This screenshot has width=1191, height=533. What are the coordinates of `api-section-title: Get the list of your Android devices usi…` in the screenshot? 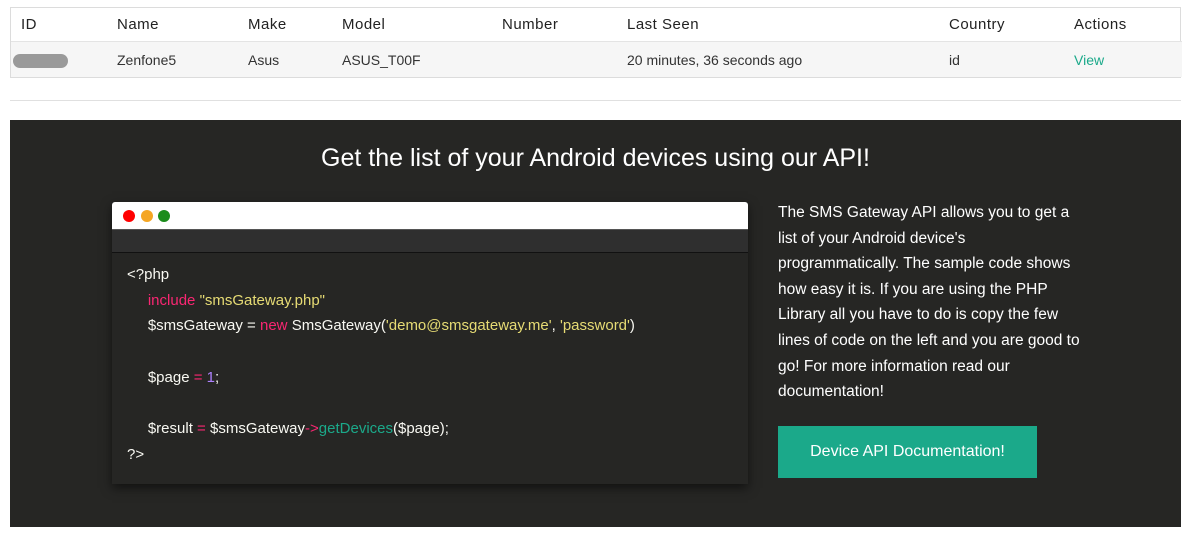 It's located at (595, 158).